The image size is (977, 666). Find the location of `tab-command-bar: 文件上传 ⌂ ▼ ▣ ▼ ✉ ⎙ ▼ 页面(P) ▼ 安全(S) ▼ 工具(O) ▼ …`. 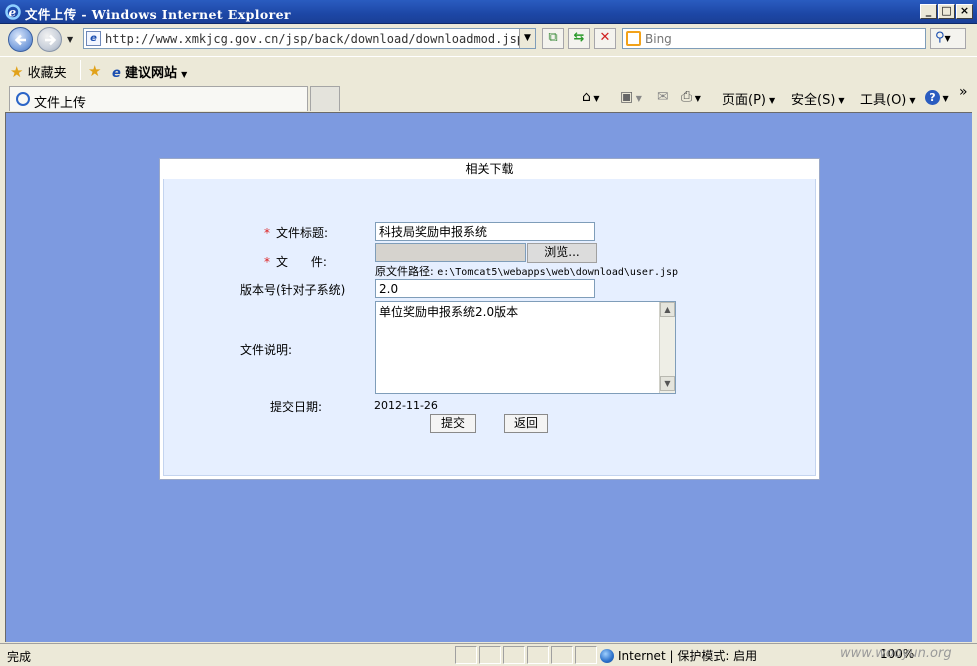

tab-command-bar: 文件上传 ⌂ ▼ ▣ ▼ ✉ ⎙ ▼ 页面(P) ▼ 安全(S) ▼ 工具(O) ▼ … is located at coordinates (488, 98).